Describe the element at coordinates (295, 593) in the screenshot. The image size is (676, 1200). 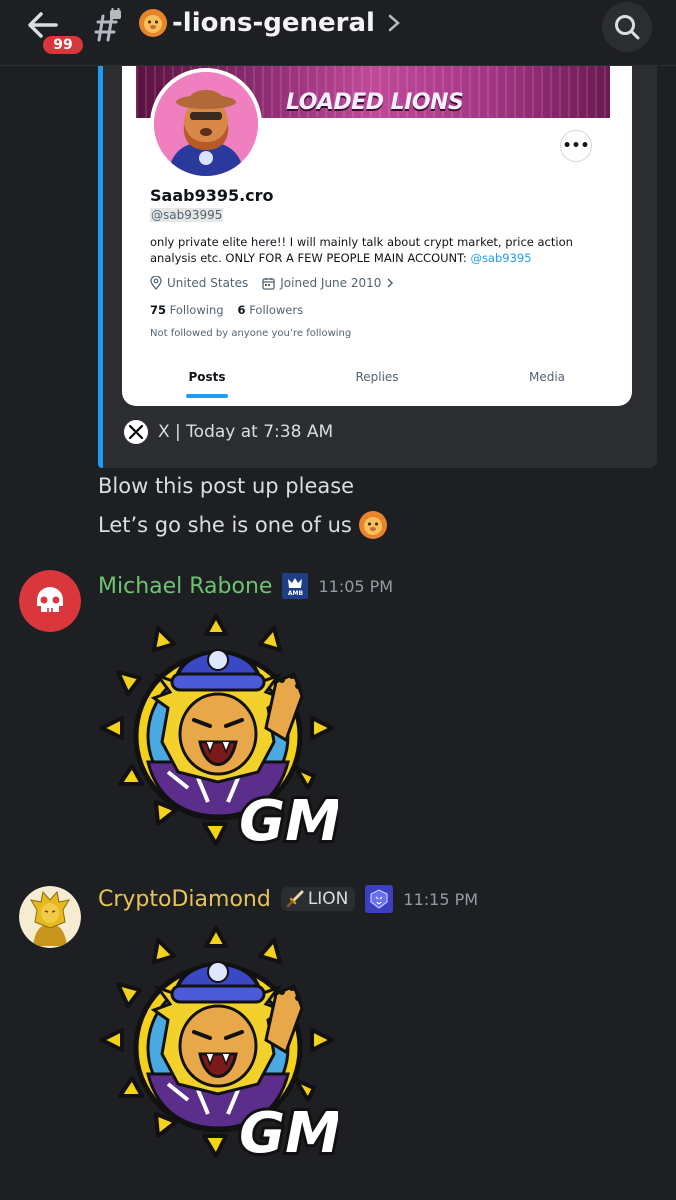
I see `badge-text: AMB` at that location.